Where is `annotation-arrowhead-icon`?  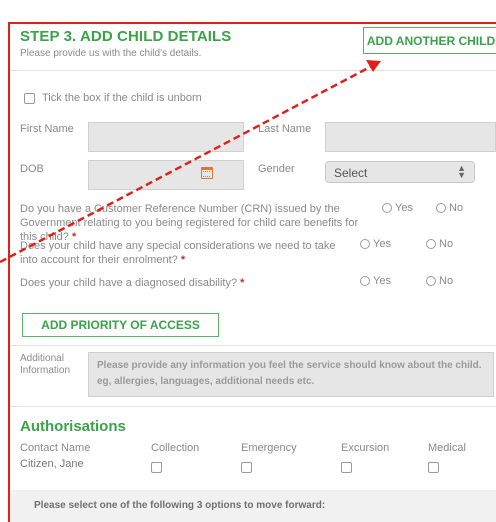
annotation-arrowhead-icon is located at coordinates (373, 66).